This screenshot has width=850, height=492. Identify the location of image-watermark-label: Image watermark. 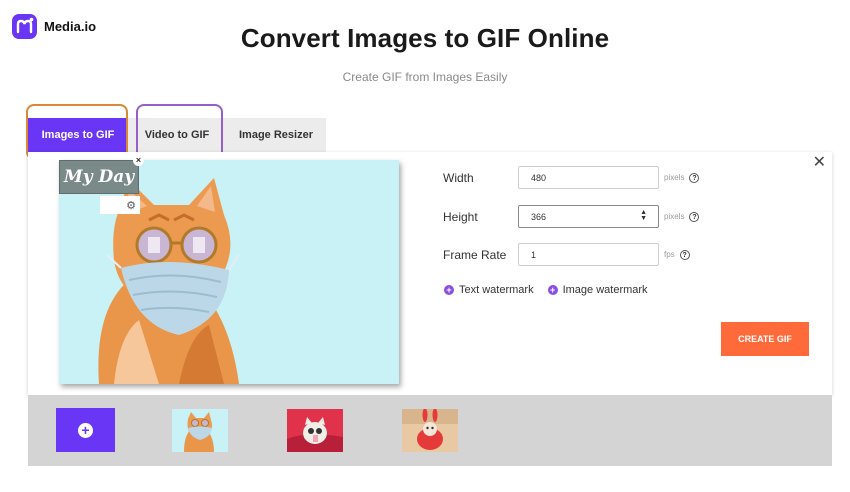
(605, 290).